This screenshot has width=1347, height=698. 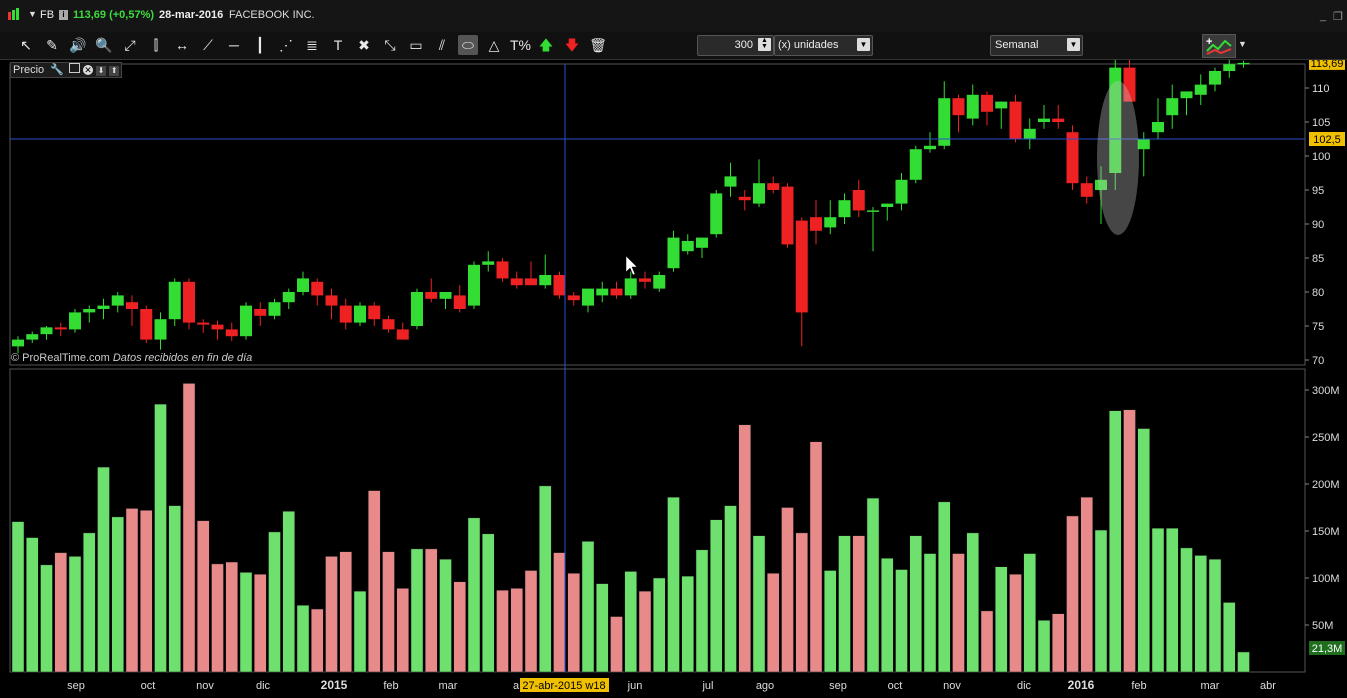 What do you see at coordinates (234, 45) in the screenshot?
I see `horizontal-line-icon: ─` at bounding box center [234, 45].